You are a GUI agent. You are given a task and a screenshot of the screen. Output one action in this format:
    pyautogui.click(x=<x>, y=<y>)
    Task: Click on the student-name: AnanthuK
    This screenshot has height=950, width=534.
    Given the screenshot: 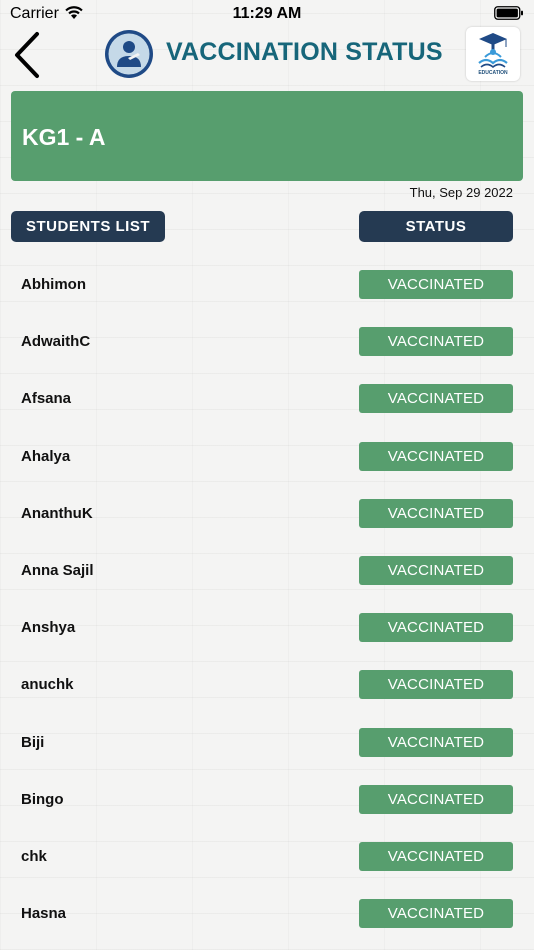 What is the action you would take?
    pyautogui.click(x=57, y=513)
    